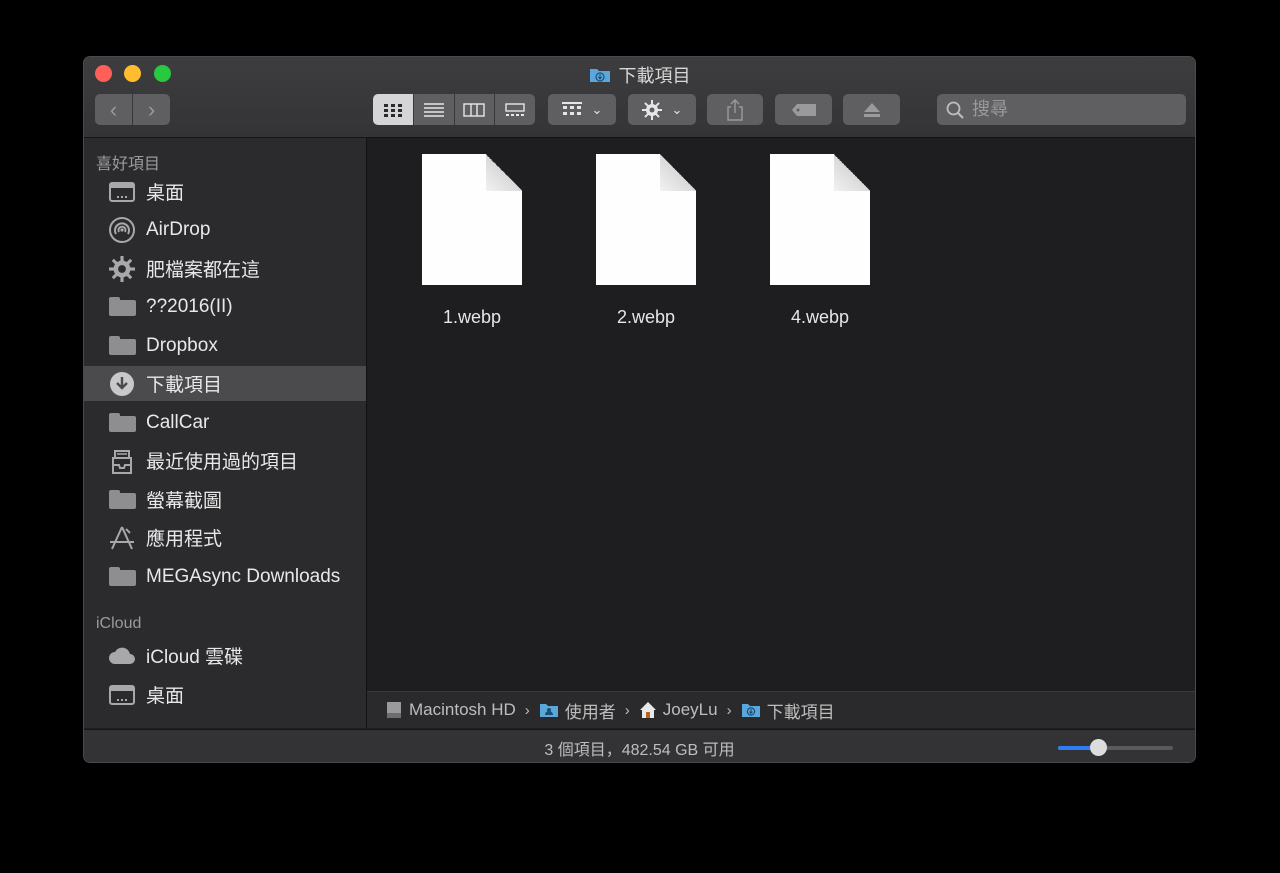 This screenshot has width=1280, height=873. What do you see at coordinates (122, 656) in the screenshot?
I see `cloud-icon` at bounding box center [122, 656].